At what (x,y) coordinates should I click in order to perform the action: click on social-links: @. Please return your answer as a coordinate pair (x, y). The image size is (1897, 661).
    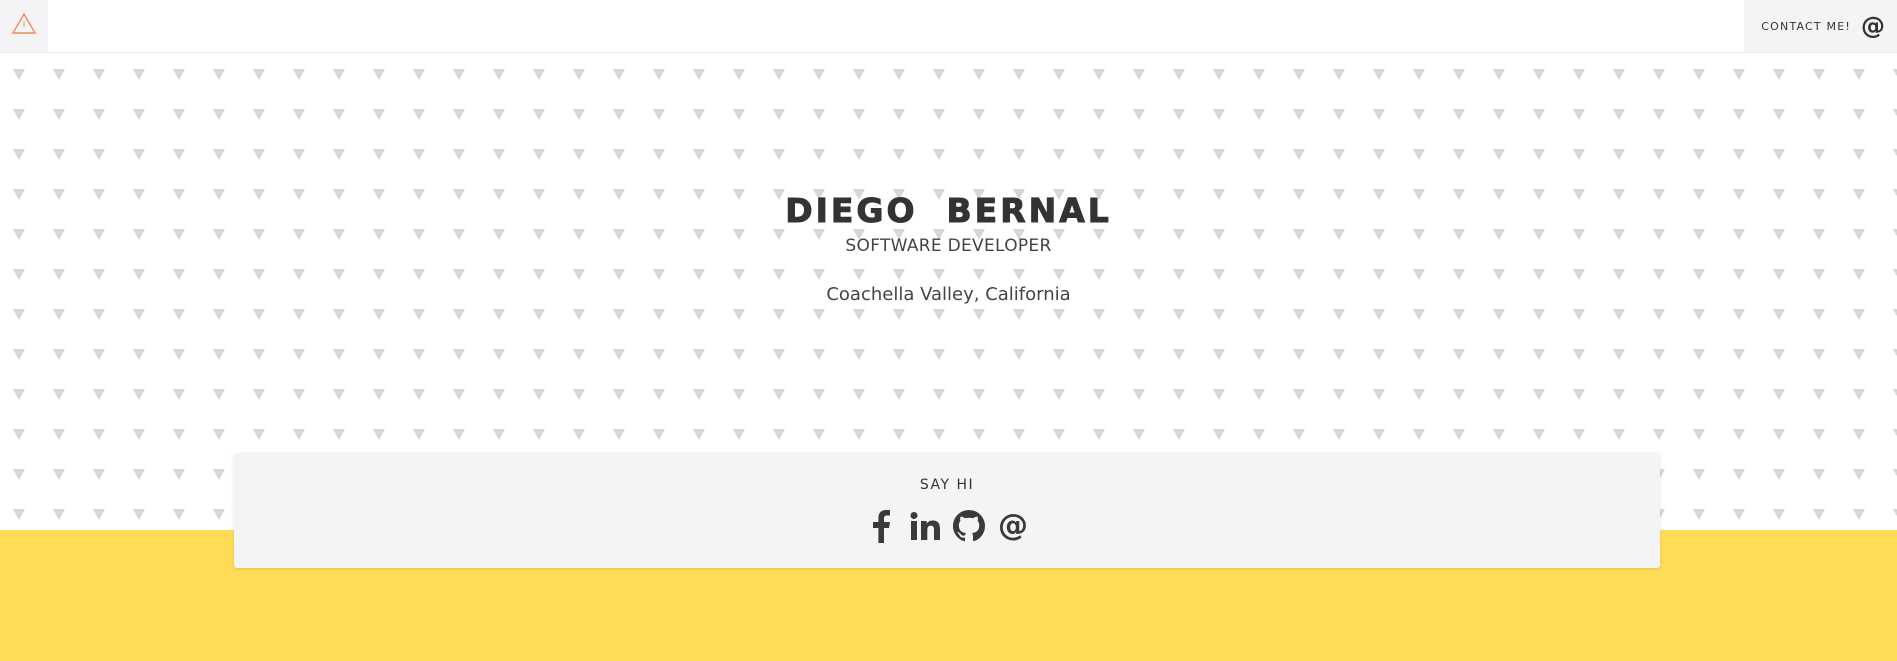
    Looking at the image, I should click on (947, 526).